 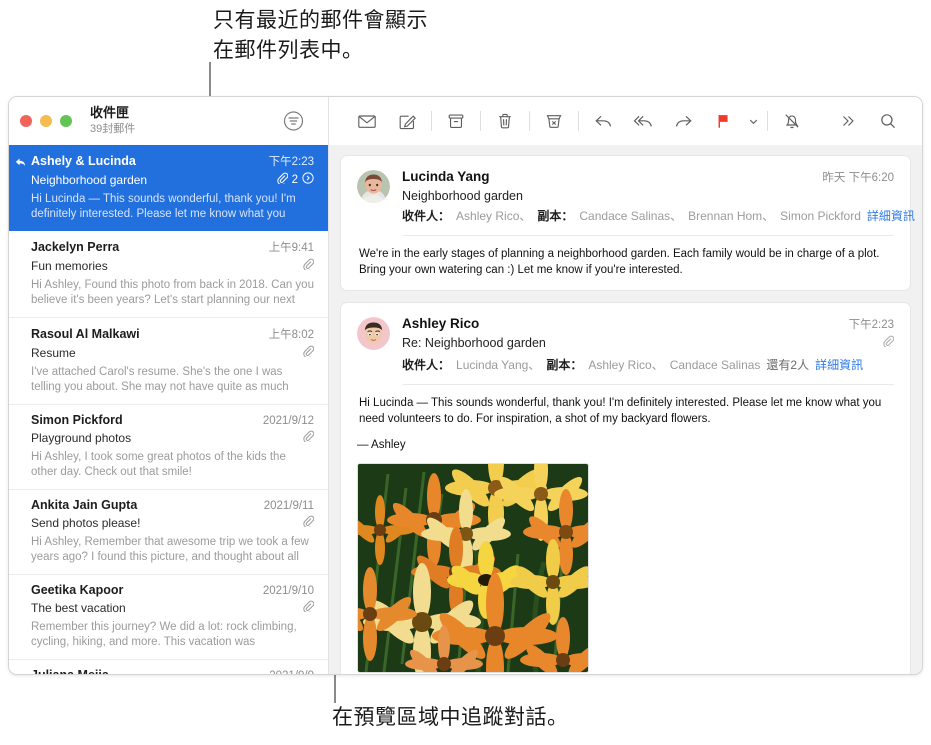 I want to click on message-list-item-line2: The best vacation, so click(x=173, y=608).